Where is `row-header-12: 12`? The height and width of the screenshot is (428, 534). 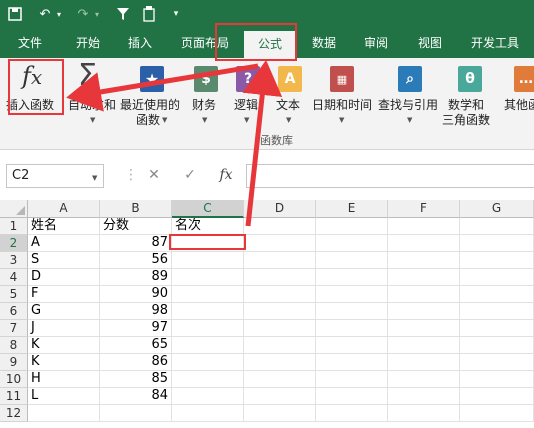
row-header-12: 12 is located at coordinates (14, 413).